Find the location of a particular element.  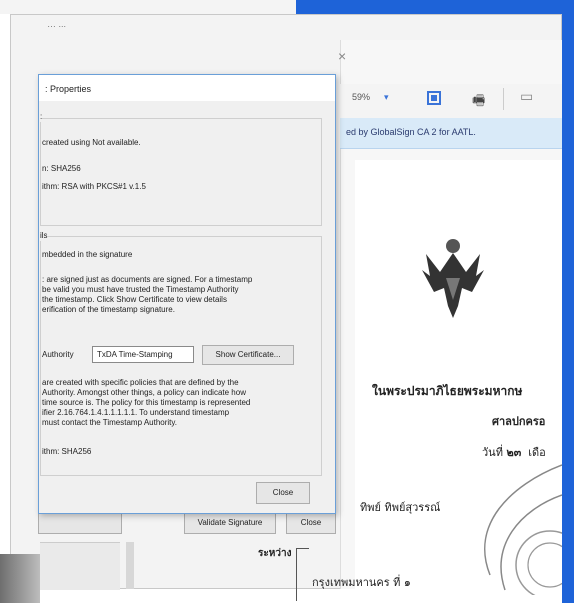

document-heading-line1: ในพระปรมาภิไธยพระมหากษ is located at coordinates (447, 391).